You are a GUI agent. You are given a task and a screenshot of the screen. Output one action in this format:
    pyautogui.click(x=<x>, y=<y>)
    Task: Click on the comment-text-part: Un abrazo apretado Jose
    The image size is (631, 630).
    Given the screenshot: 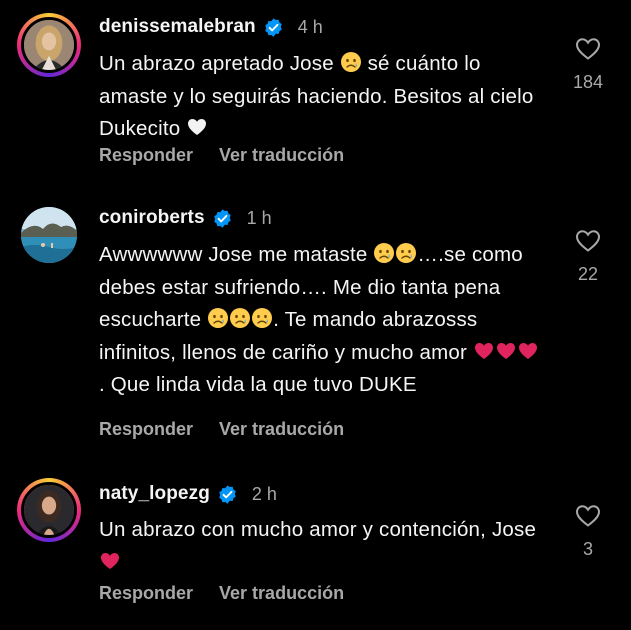 What is the action you would take?
    pyautogui.click(x=219, y=63)
    